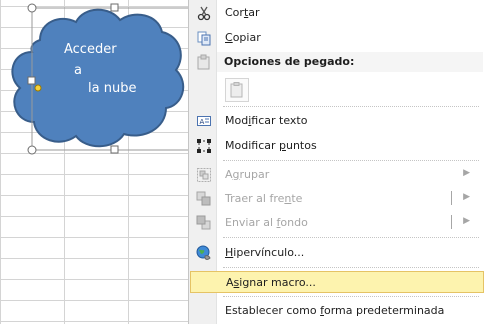  I want to click on edit-points-icon, so click(204, 146).